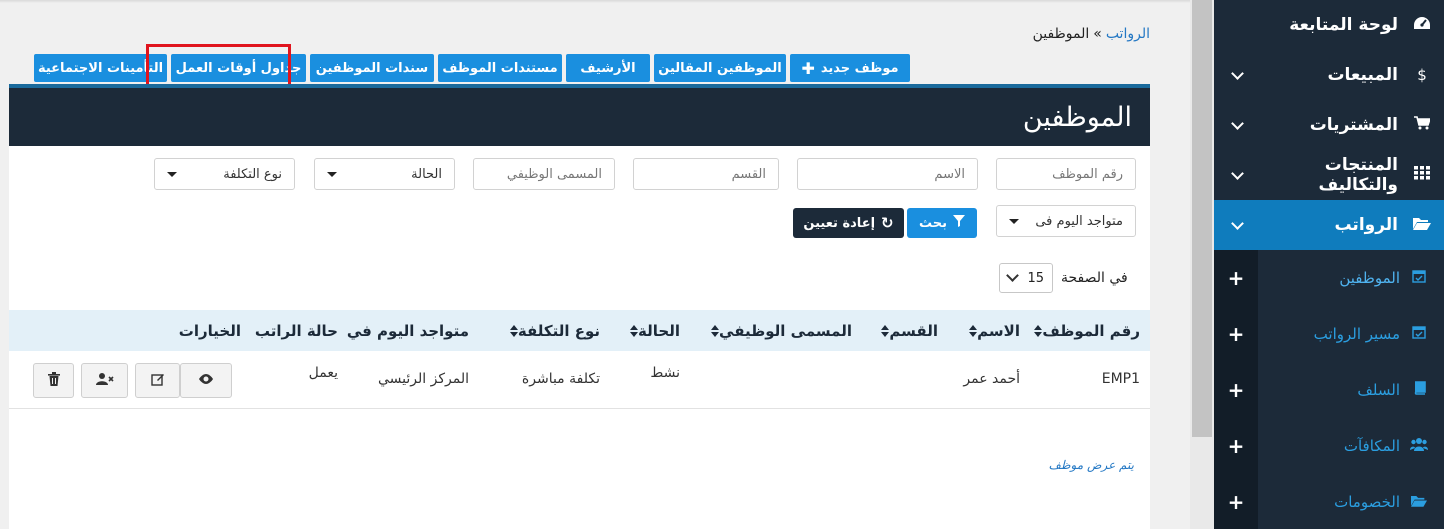  I want to click on dashboard-icon, so click(1422, 25).